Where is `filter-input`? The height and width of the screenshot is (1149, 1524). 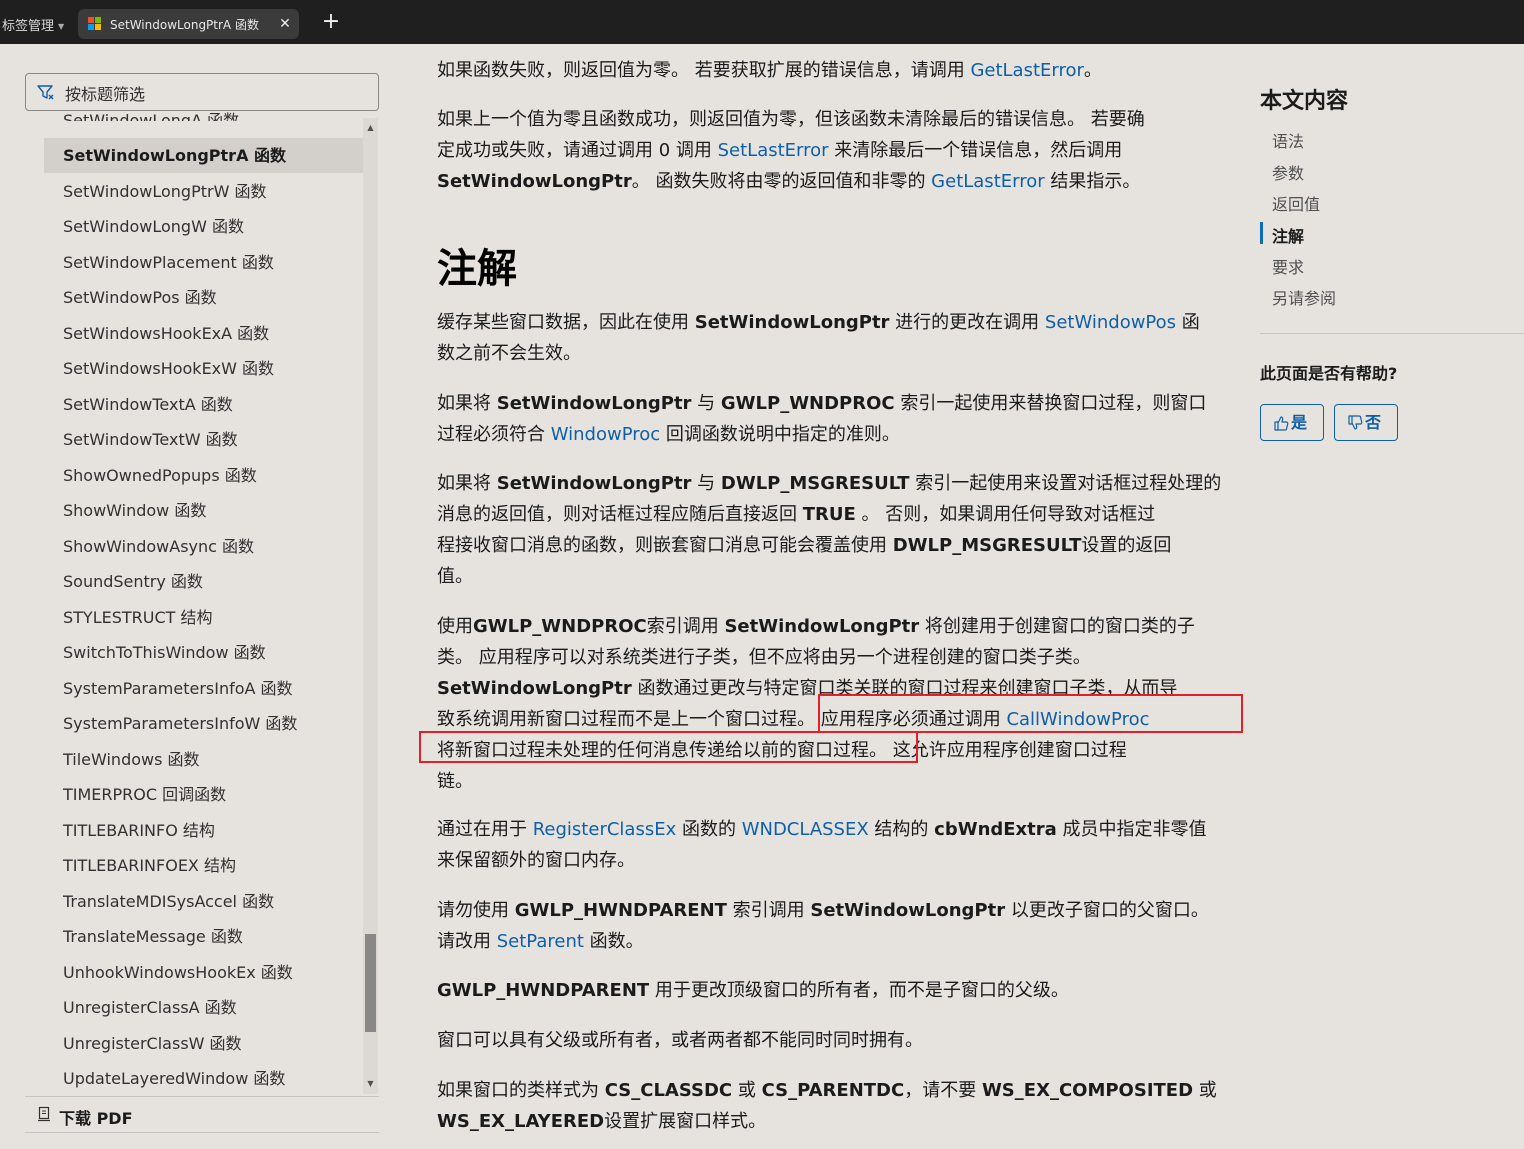
filter-input is located at coordinates (215, 94).